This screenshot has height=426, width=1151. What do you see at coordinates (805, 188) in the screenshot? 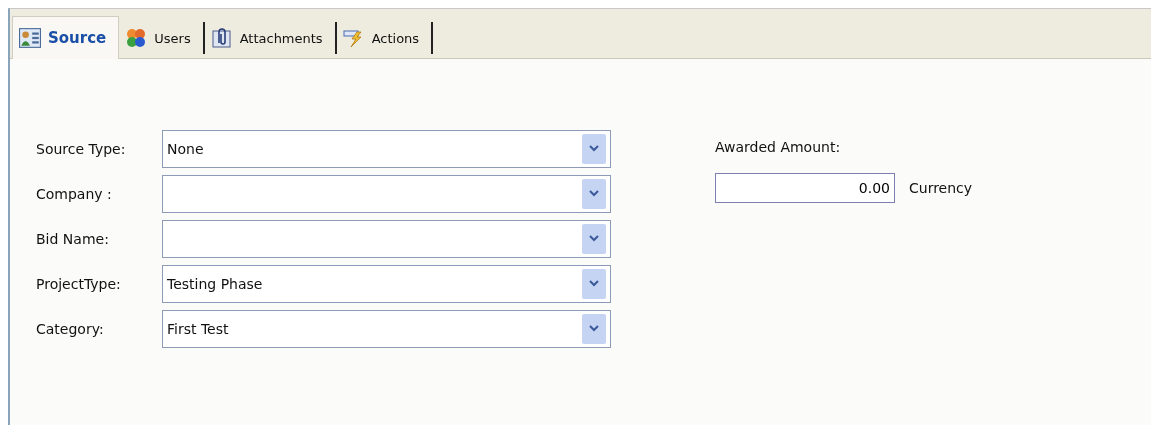
I see `amount-field: 0.00` at bounding box center [805, 188].